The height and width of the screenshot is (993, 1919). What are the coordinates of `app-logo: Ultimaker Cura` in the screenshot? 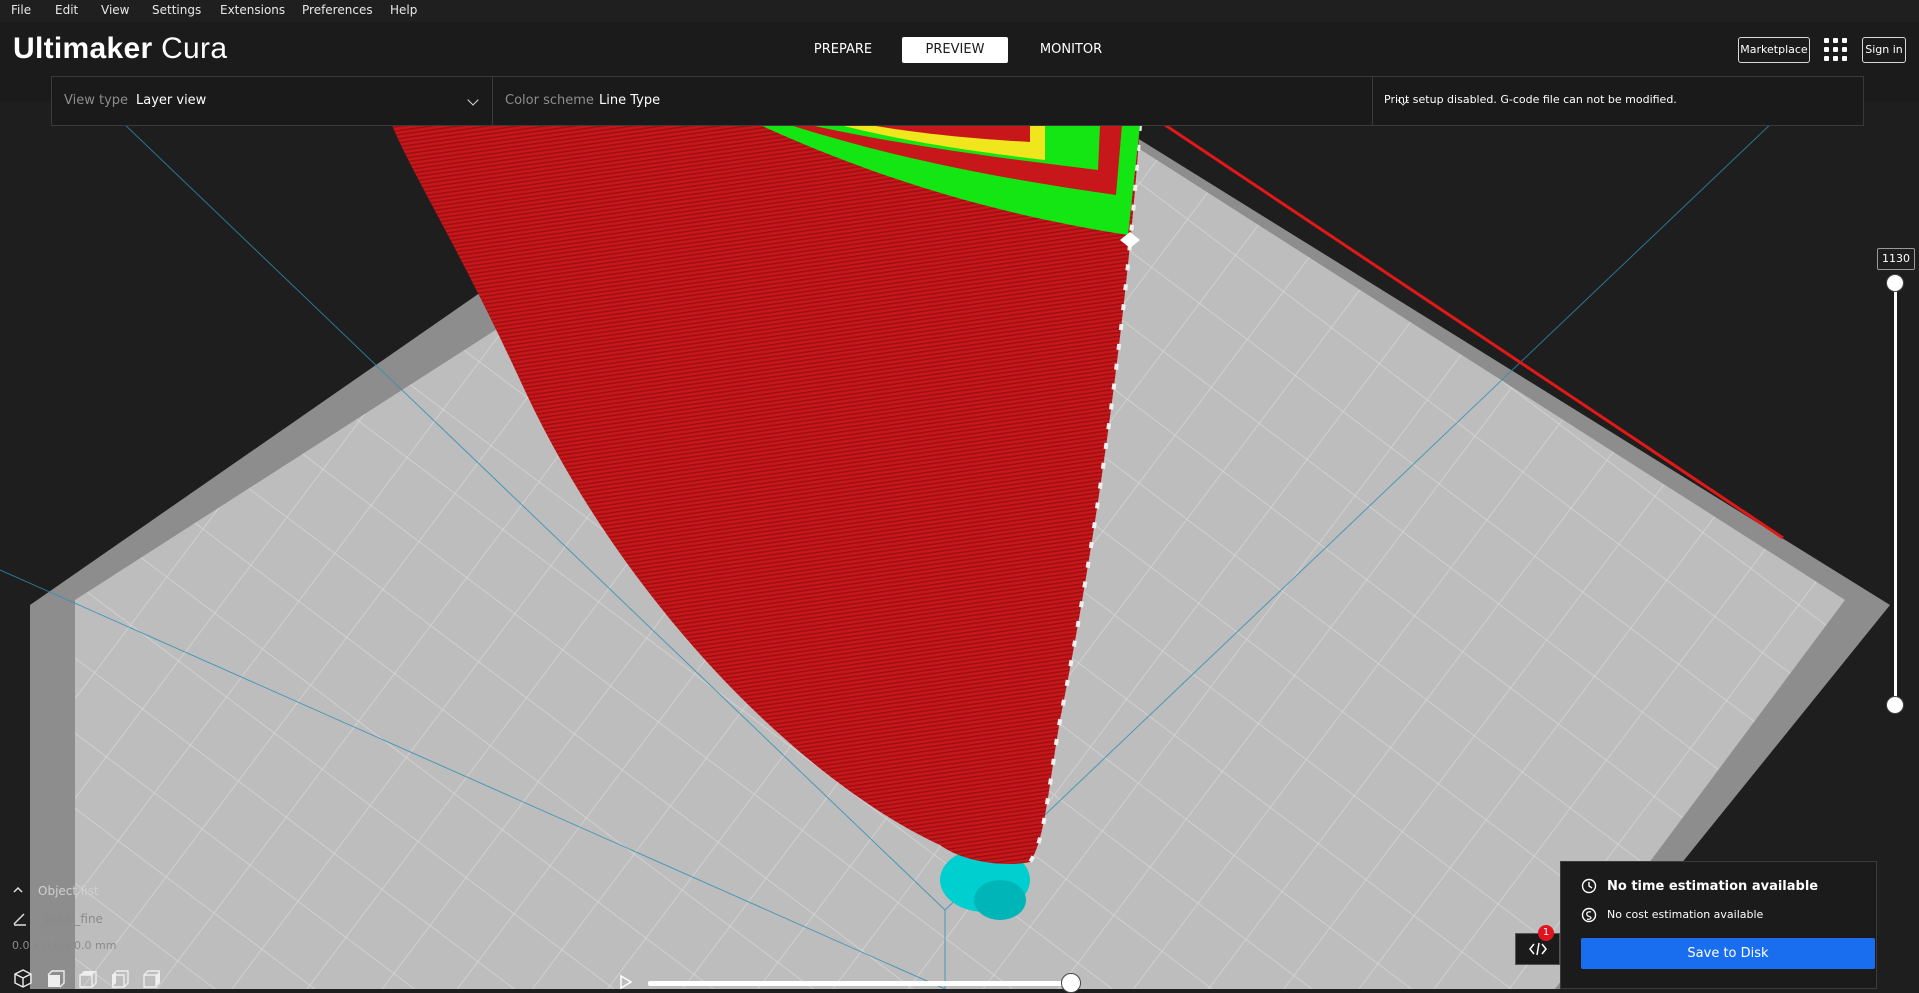 It's located at (120, 48).